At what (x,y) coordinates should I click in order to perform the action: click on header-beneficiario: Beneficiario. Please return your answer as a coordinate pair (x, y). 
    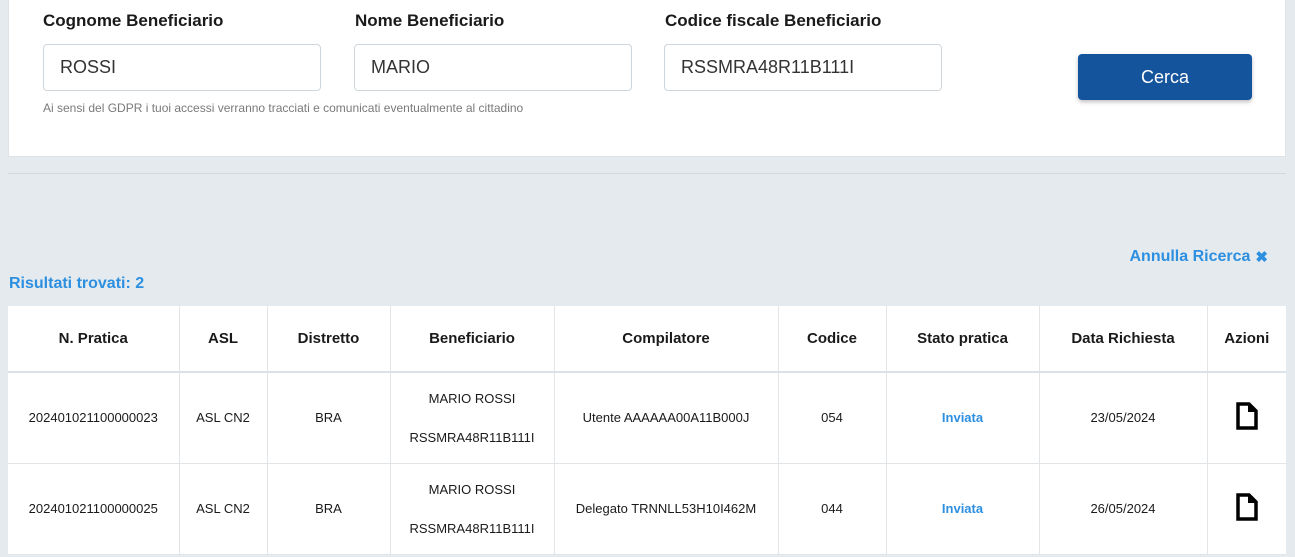
    Looking at the image, I should click on (471, 339).